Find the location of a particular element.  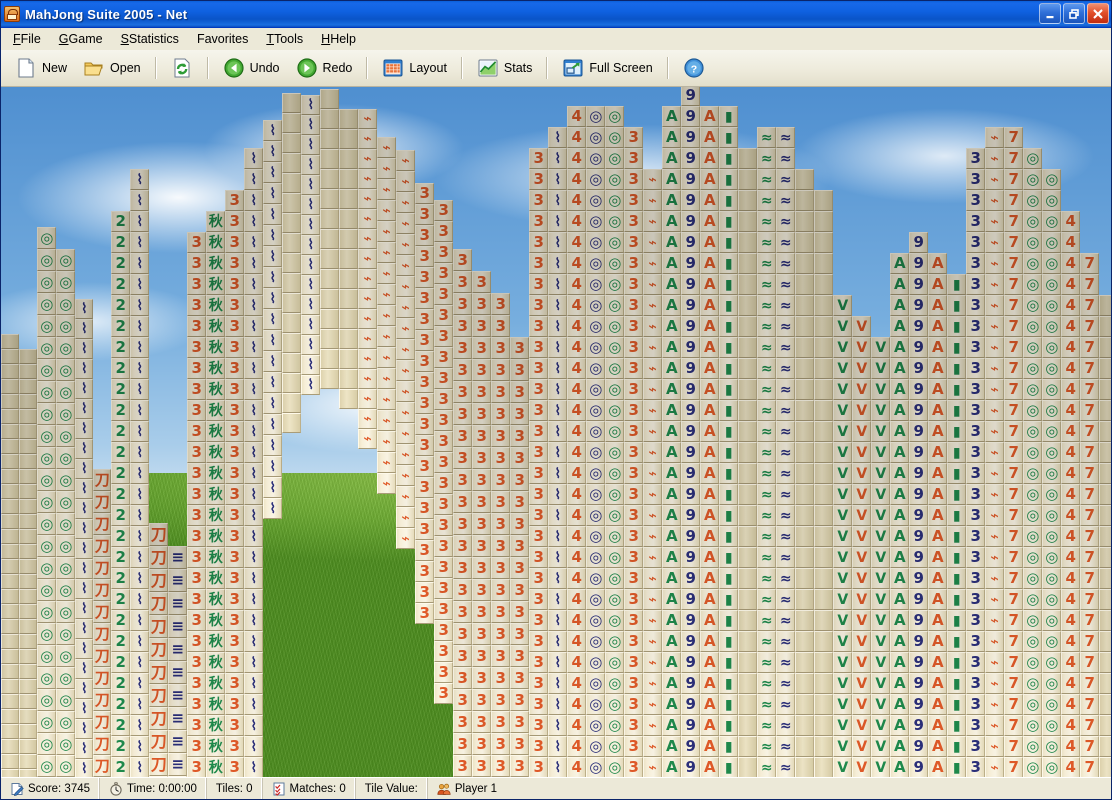

tile-stack: 333333333333333333333 is located at coordinates (424, 399).